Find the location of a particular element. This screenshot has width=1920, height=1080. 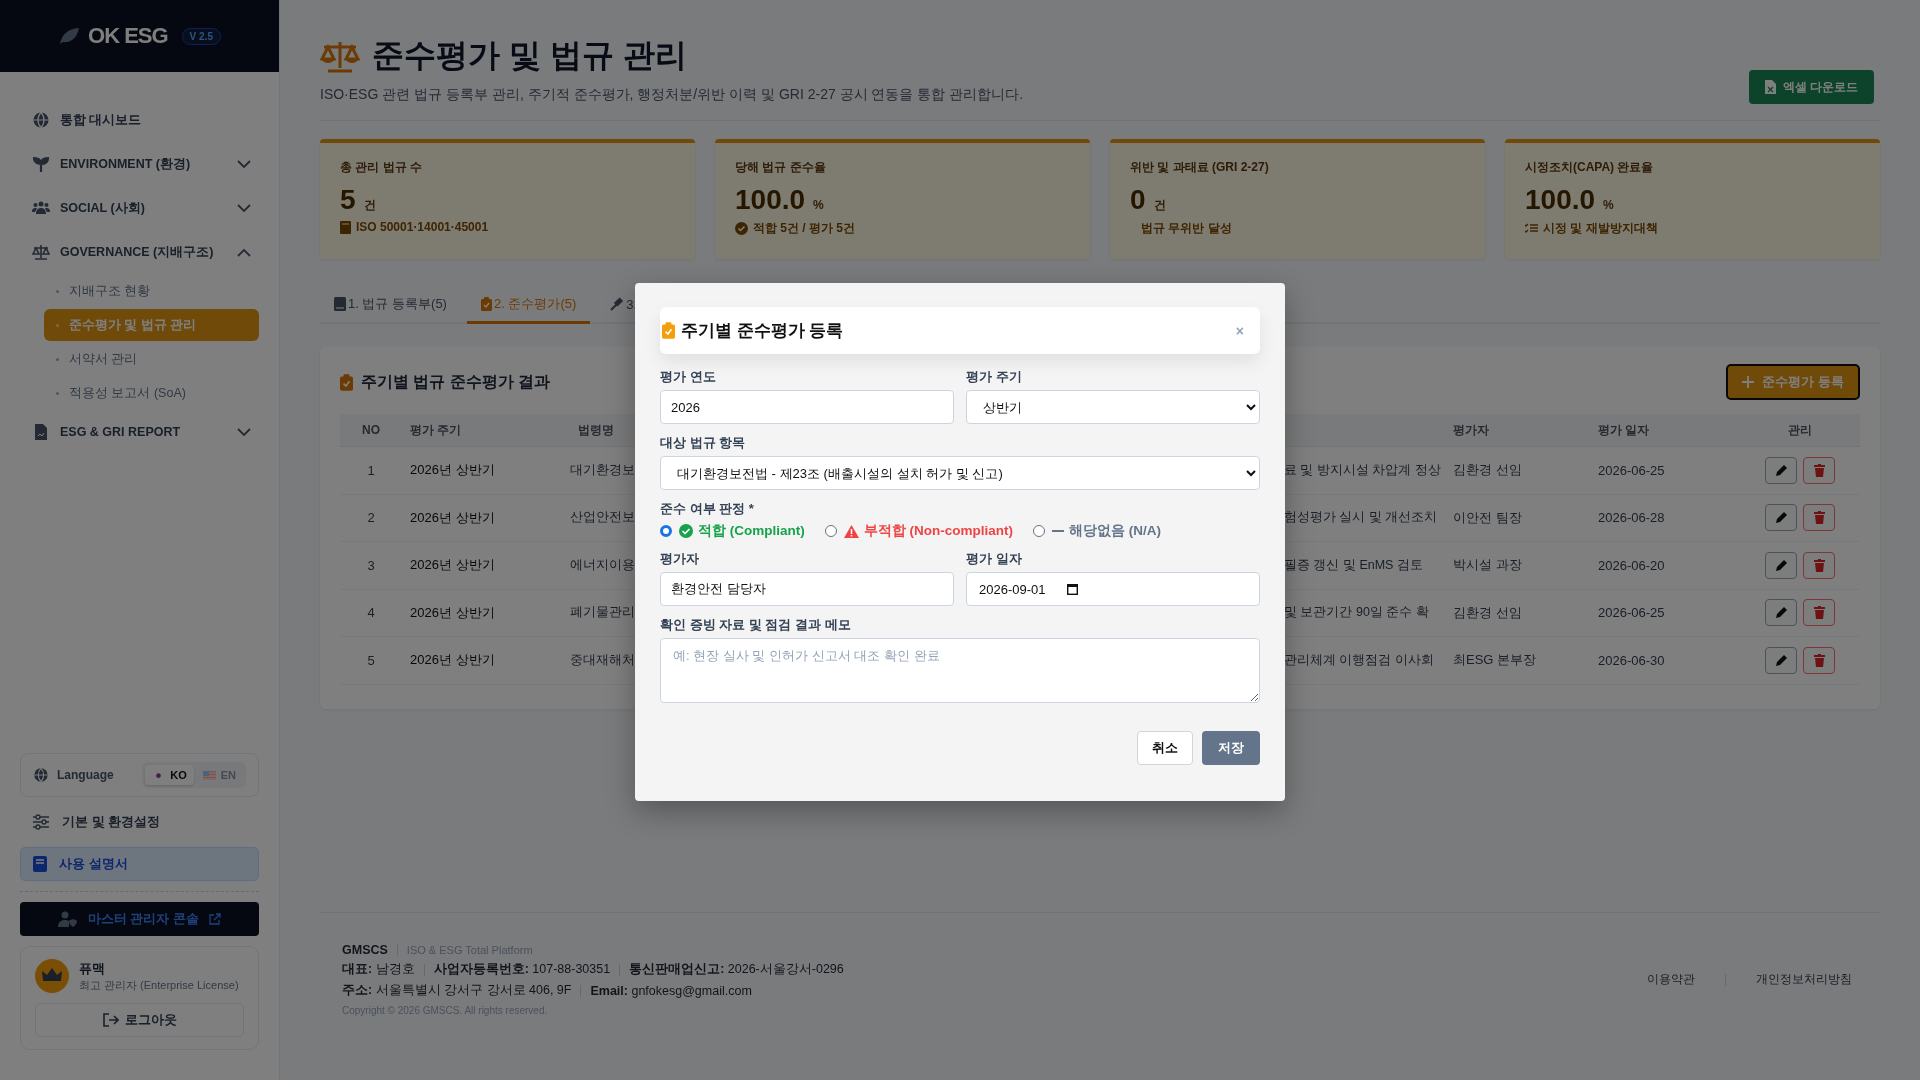

table-cell-text: 김환경 선임 is located at coordinates (1487, 470).